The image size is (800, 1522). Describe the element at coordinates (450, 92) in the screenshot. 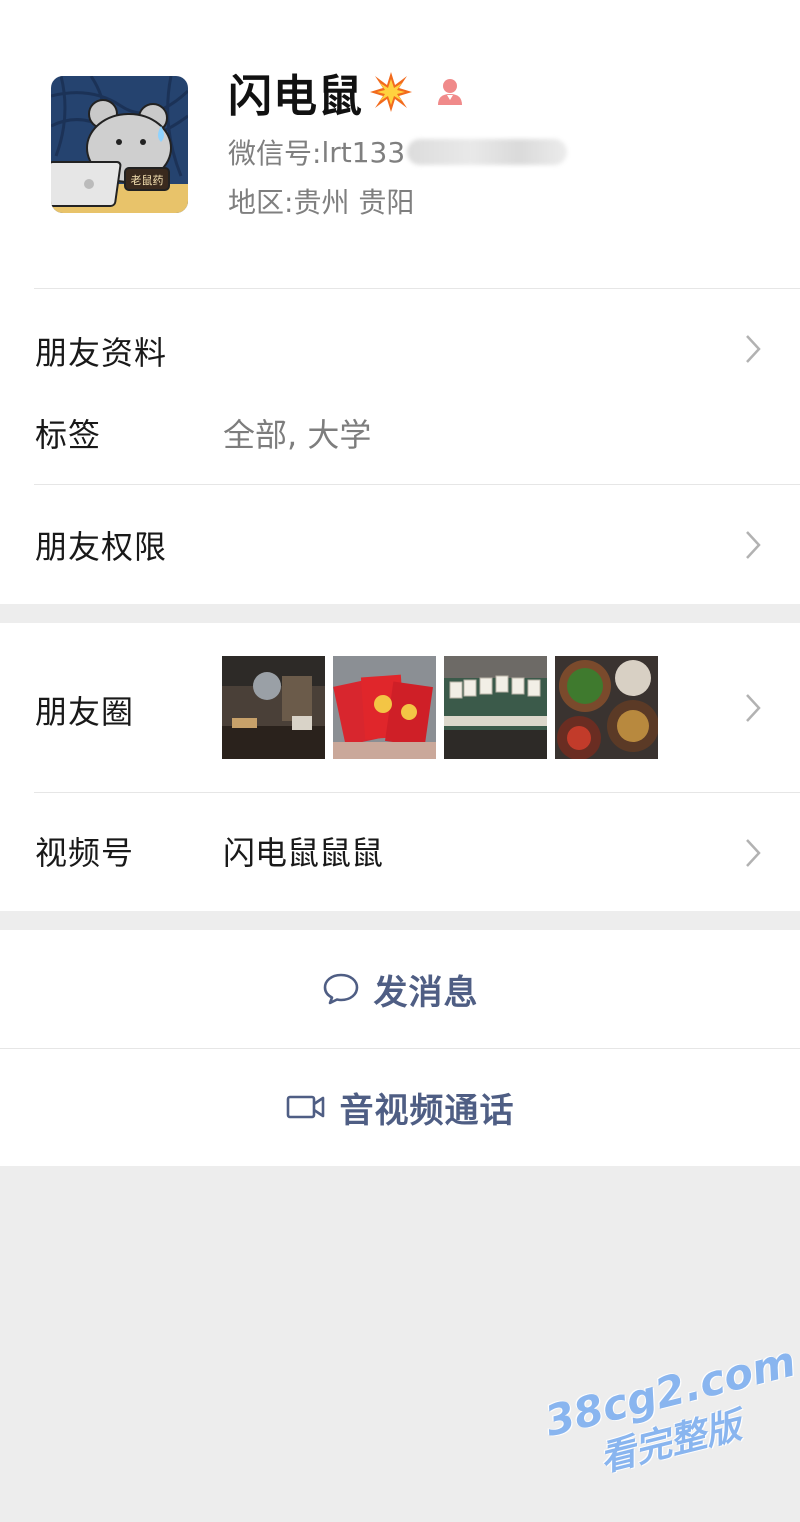

I see `person-female-icon` at that location.